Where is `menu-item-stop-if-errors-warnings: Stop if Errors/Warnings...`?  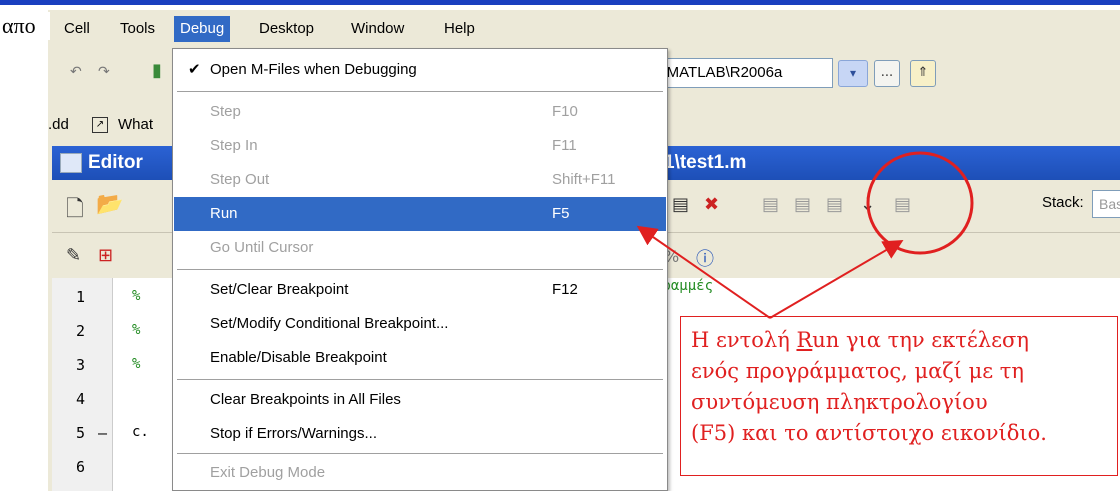 menu-item-stop-if-errors-warnings: Stop if Errors/Warnings... is located at coordinates (420, 434).